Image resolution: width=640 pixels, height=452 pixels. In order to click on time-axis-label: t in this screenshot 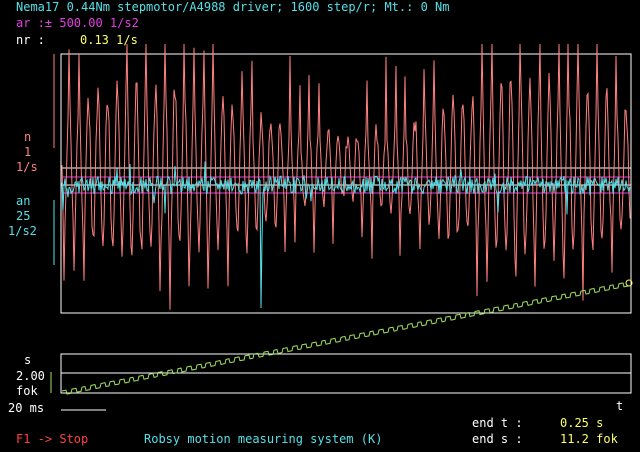, I will do `click(620, 406)`.